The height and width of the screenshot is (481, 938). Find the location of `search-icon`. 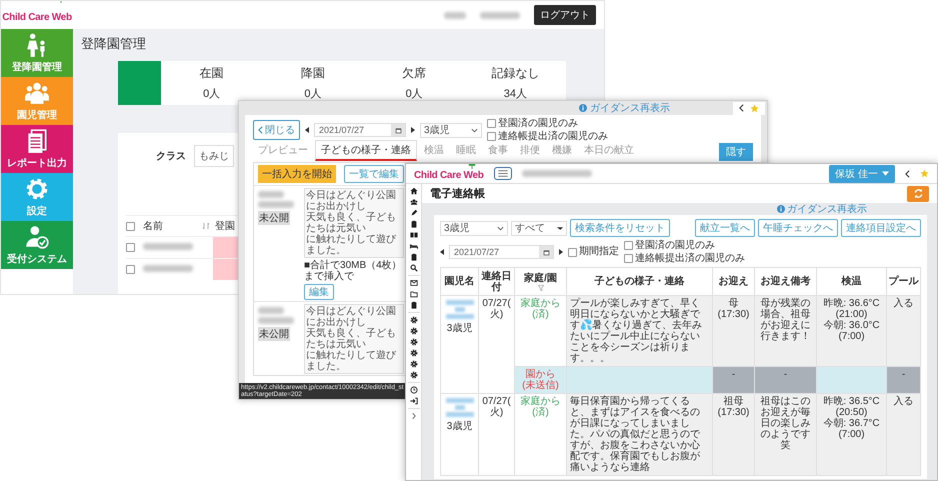

search-icon is located at coordinates (414, 268).